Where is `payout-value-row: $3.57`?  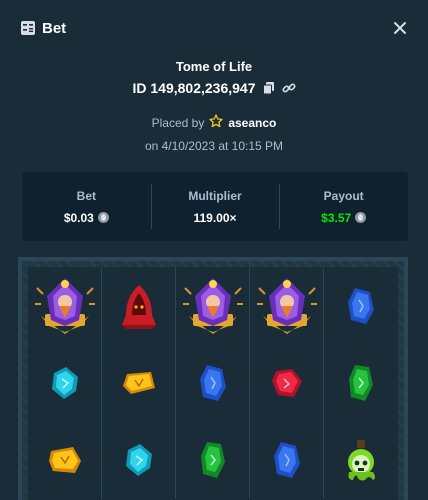 payout-value-row: $3.57 is located at coordinates (344, 217).